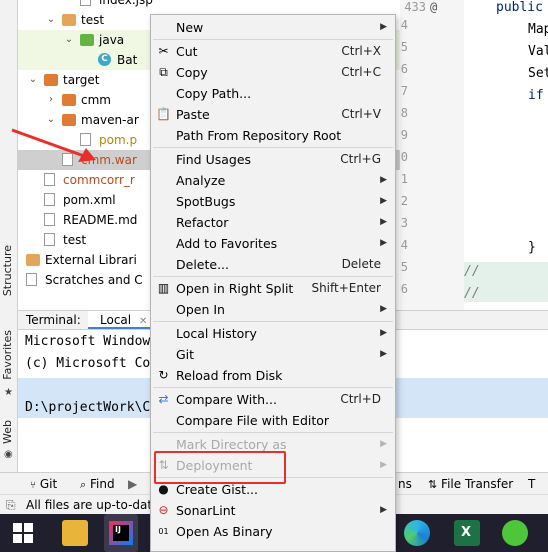  I want to click on web-tool-tab: Web, so click(7, 432).